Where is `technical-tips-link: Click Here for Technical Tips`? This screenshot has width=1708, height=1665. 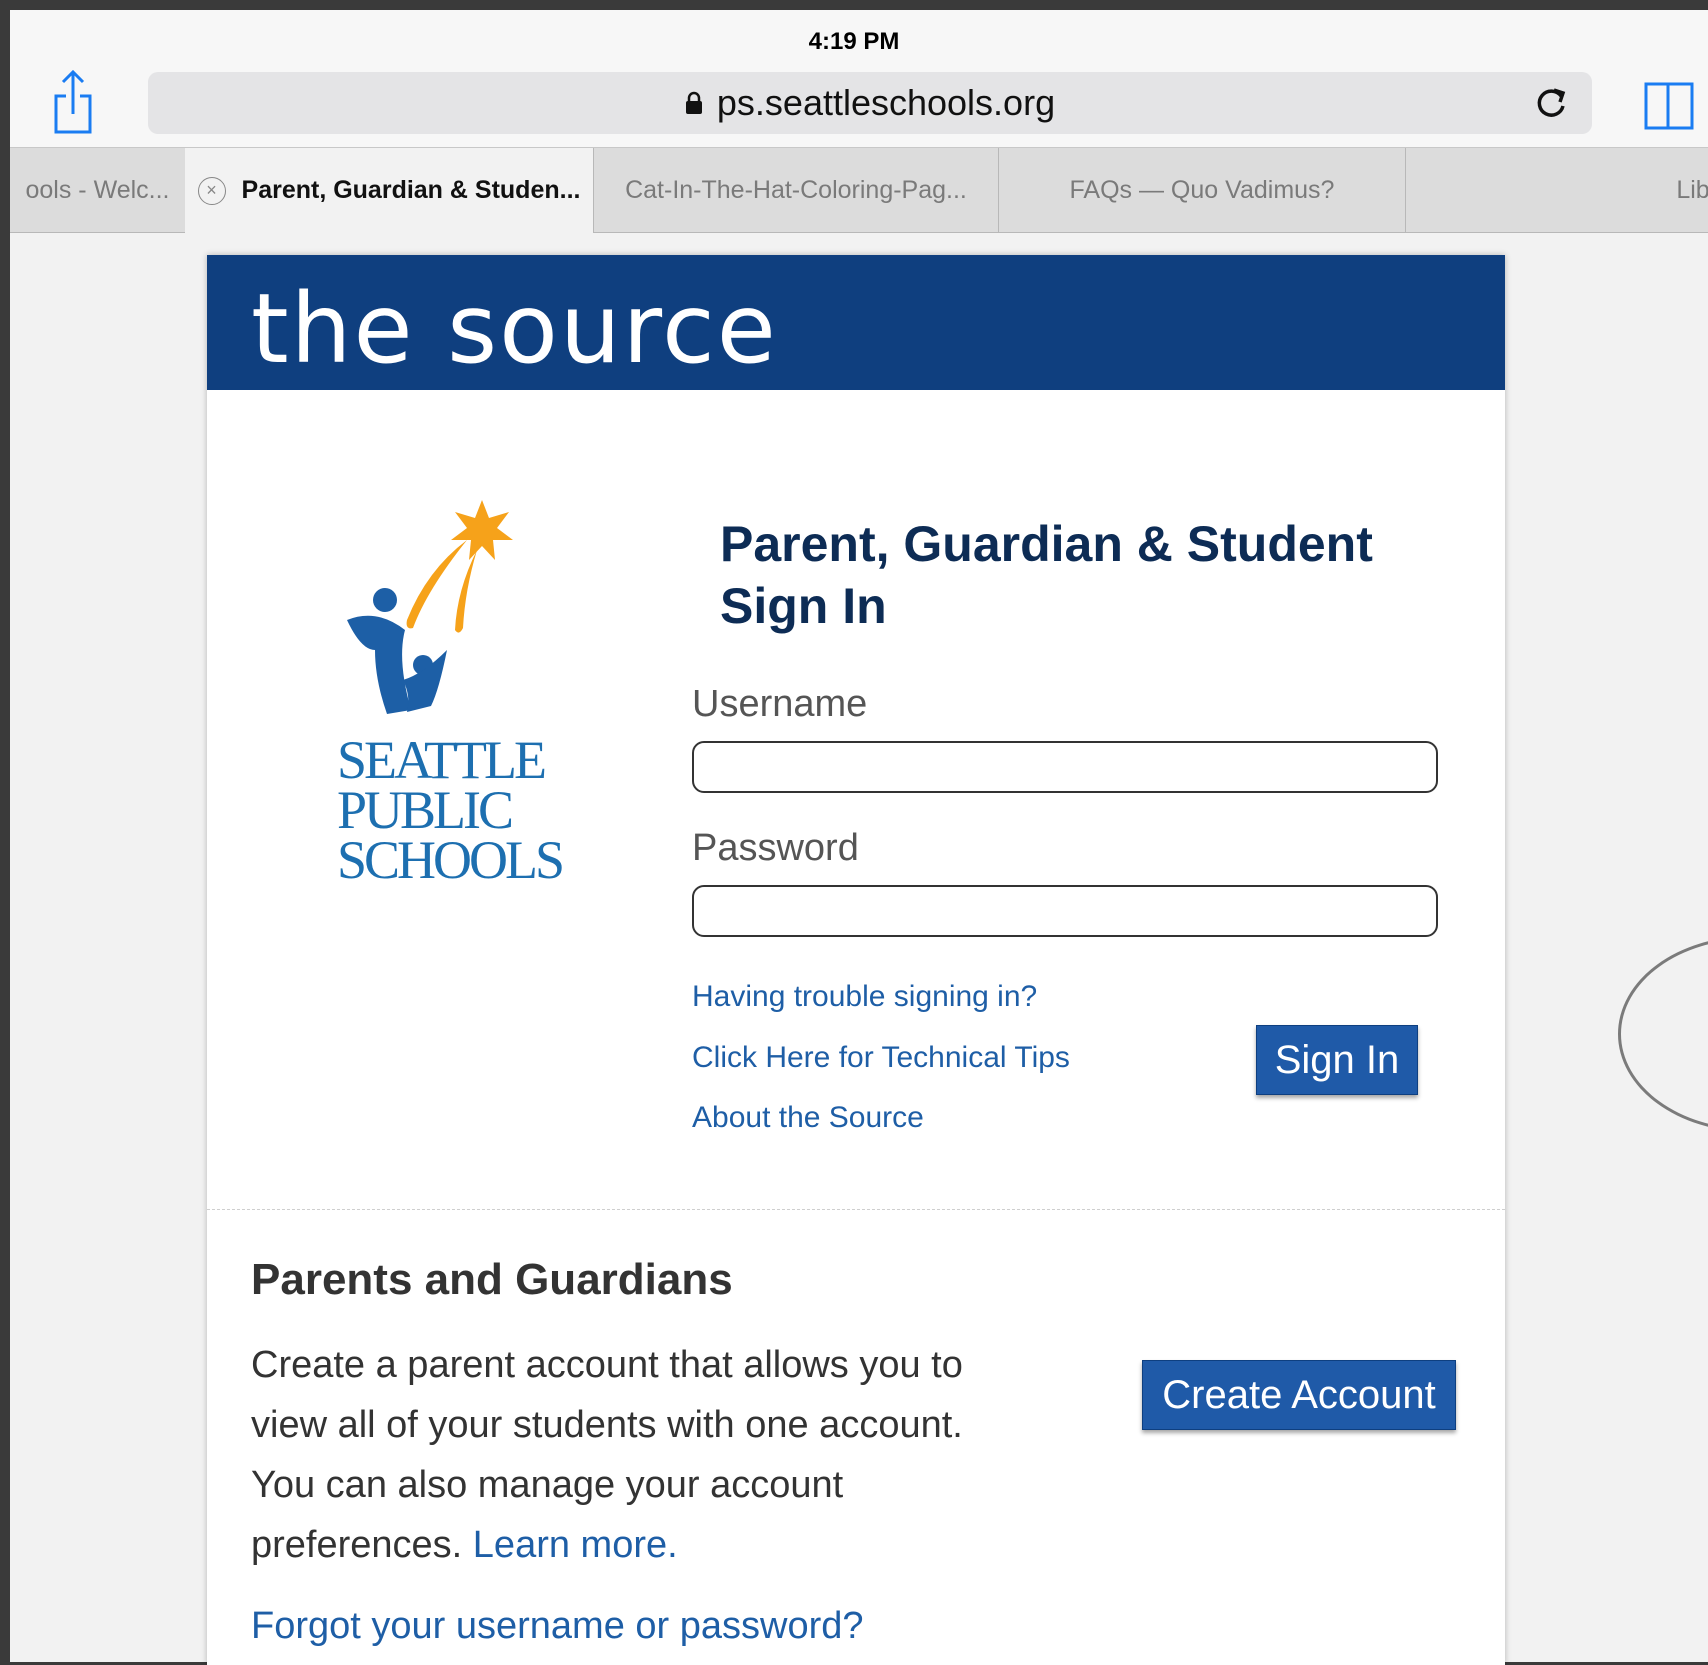 technical-tips-link: Click Here for Technical Tips is located at coordinates (881, 1058).